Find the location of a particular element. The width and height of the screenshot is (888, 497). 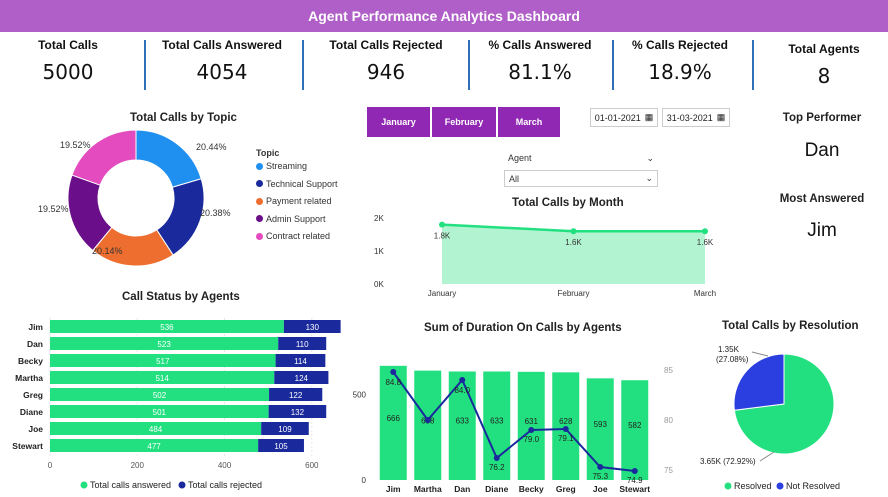

agent-select: All ⌄ is located at coordinates (581, 178).